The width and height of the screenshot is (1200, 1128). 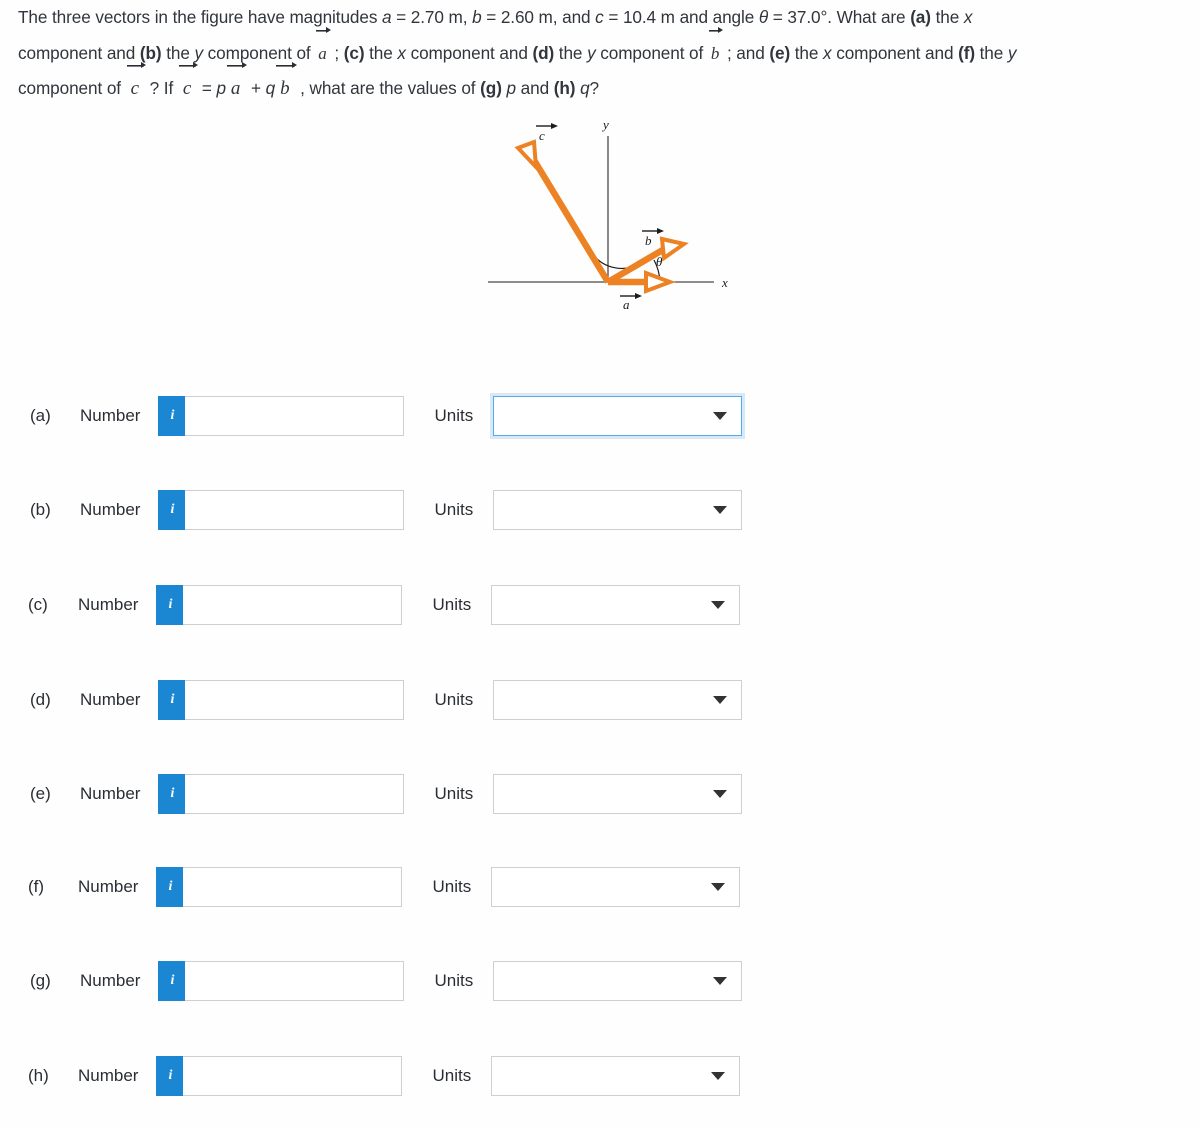 What do you see at coordinates (40, 699) in the screenshot?
I see `answer-row-label-d: (d)` at bounding box center [40, 699].